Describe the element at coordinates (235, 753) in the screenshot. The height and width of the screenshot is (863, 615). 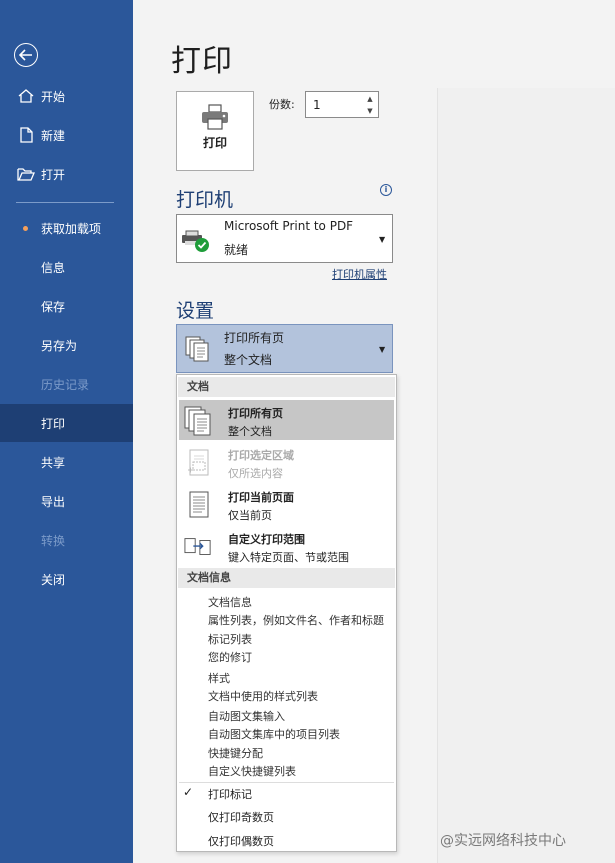
I see `info-item-shortcuts: 快捷键分配` at that location.